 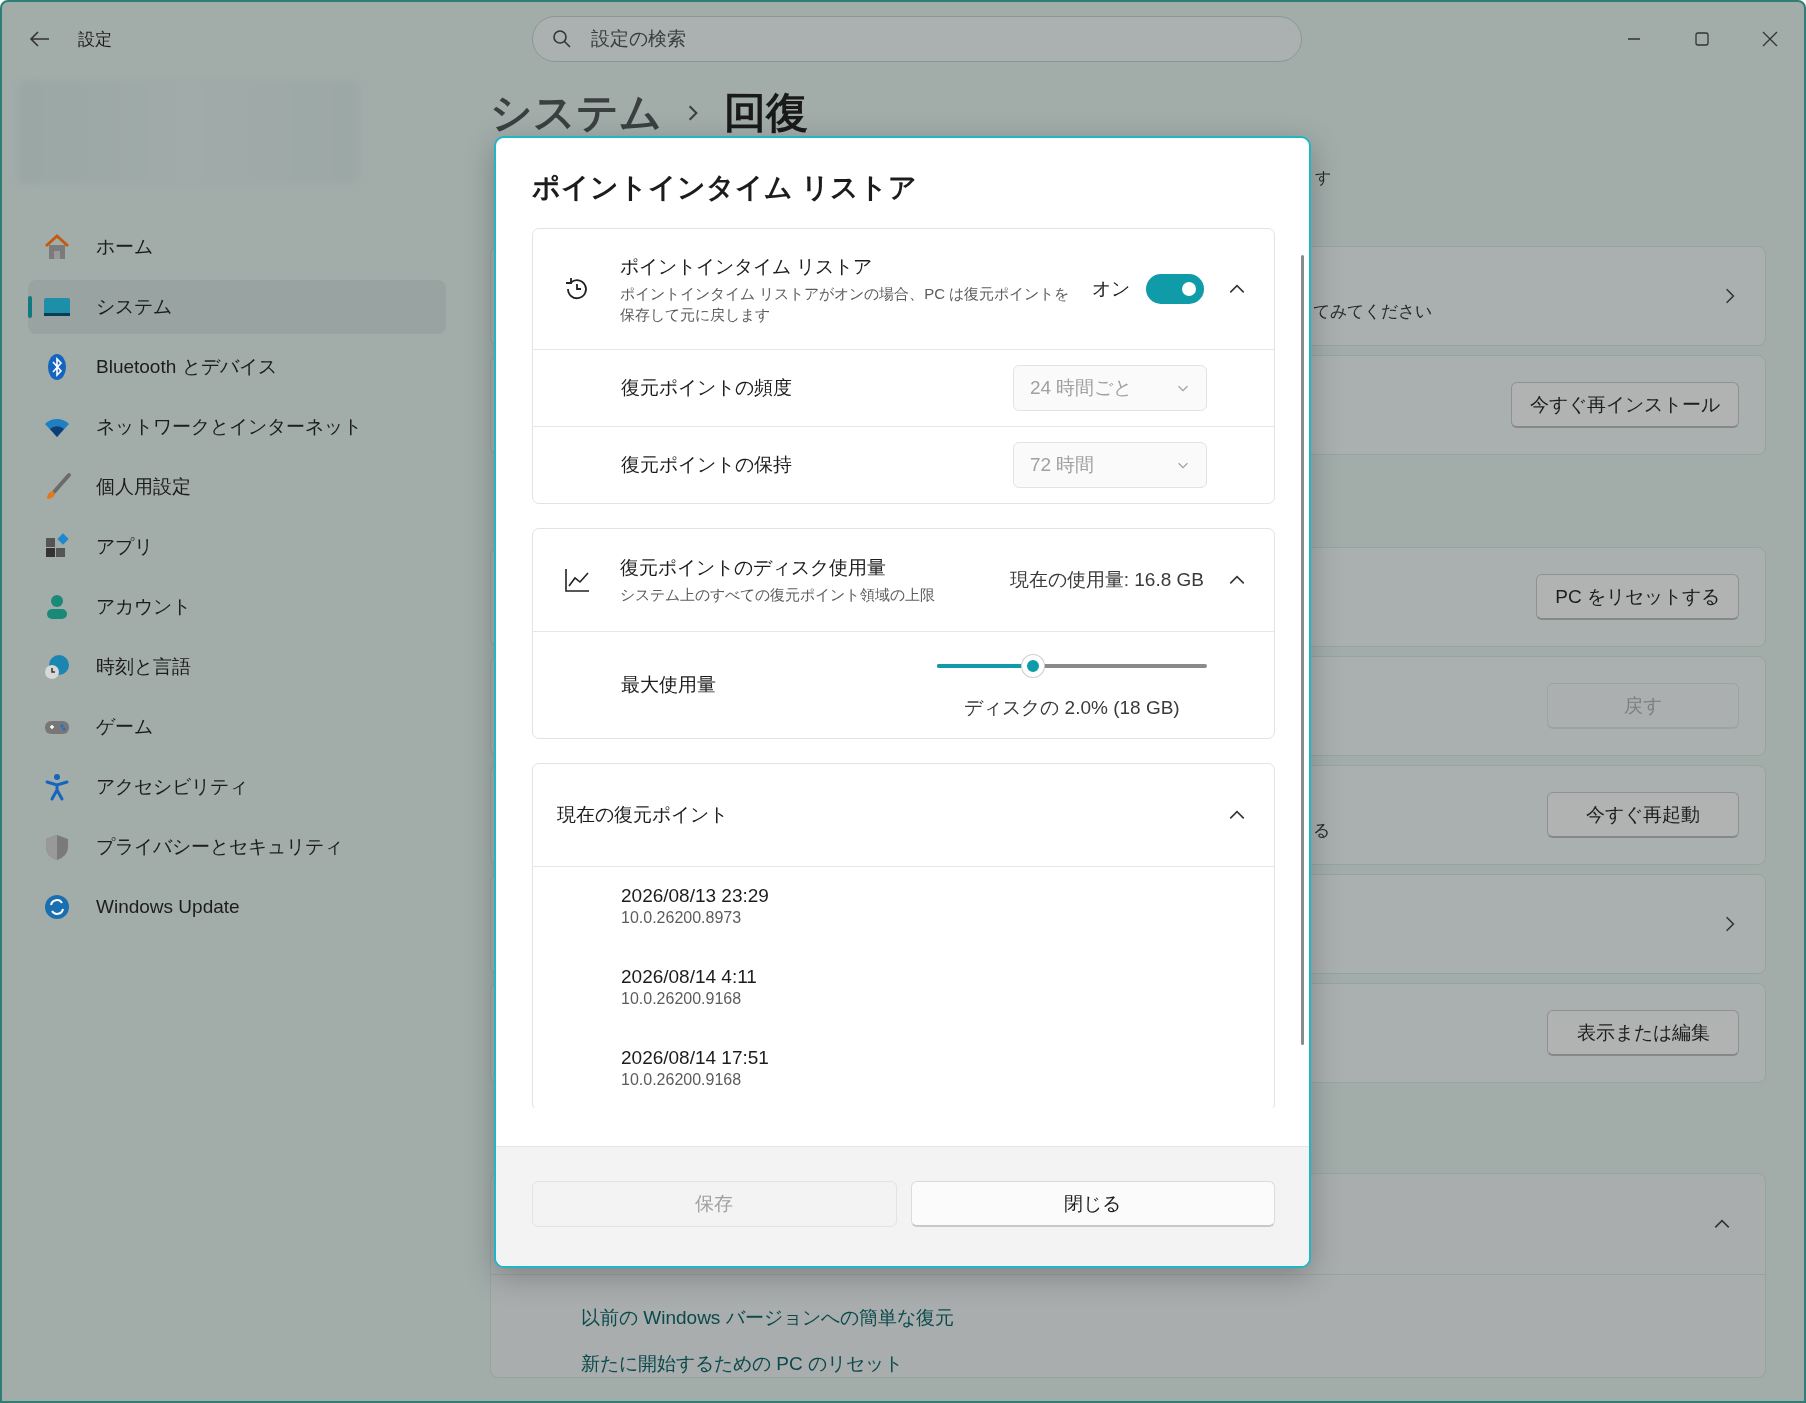 What do you see at coordinates (1173, 1364) in the screenshot?
I see `help-link: 新たに開始するための PC のリセット` at bounding box center [1173, 1364].